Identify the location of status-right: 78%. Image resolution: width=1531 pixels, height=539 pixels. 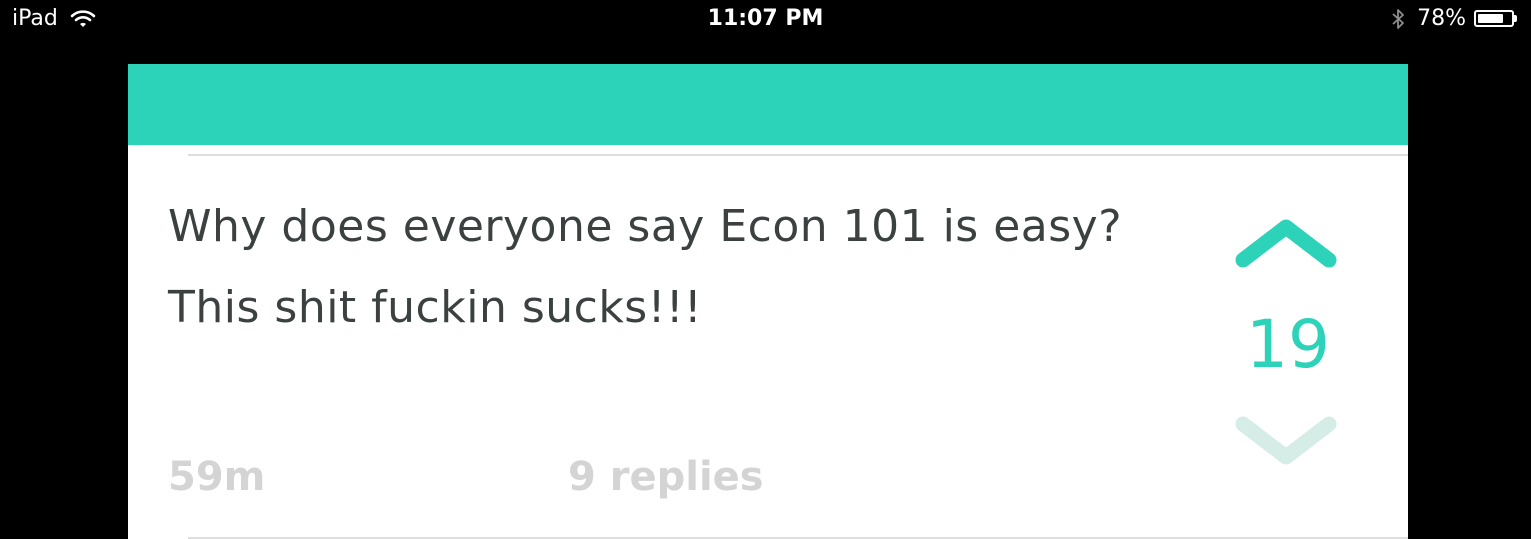
(1454, 18).